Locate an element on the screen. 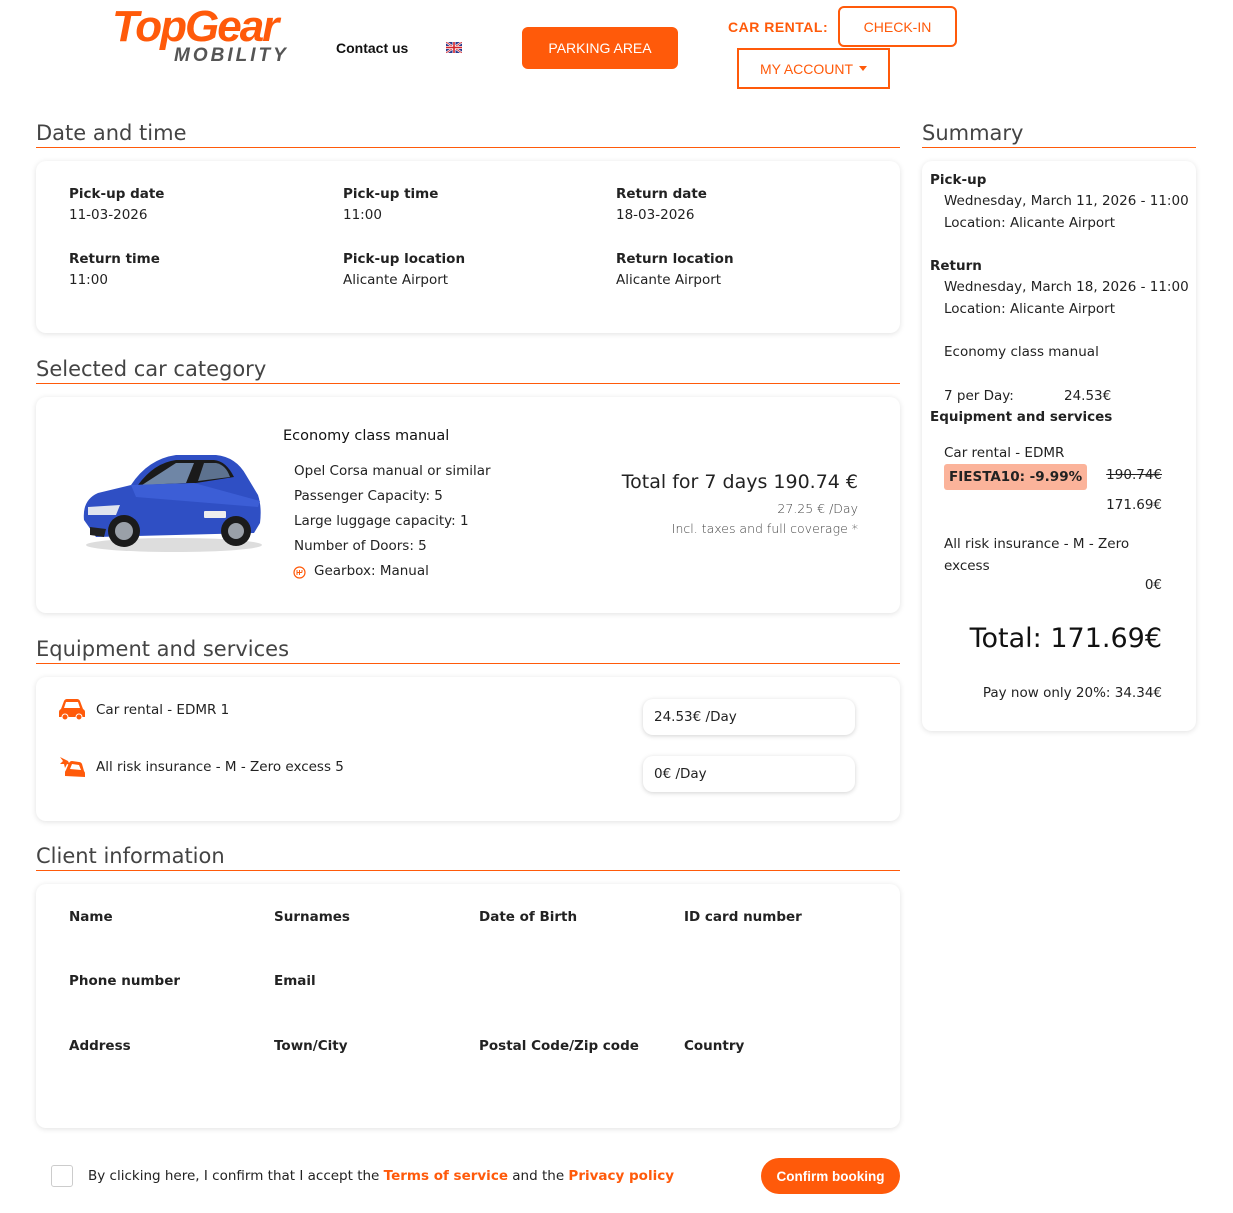  equipment-item-car-rental: Car rental - EDMR 1 is located at coordinates (163, 710).